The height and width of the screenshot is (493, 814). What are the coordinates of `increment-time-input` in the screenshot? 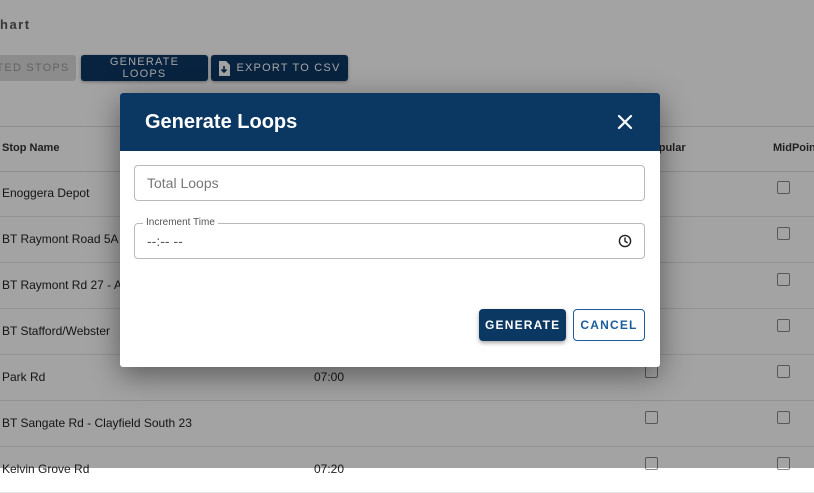 It's located at (379, 241).